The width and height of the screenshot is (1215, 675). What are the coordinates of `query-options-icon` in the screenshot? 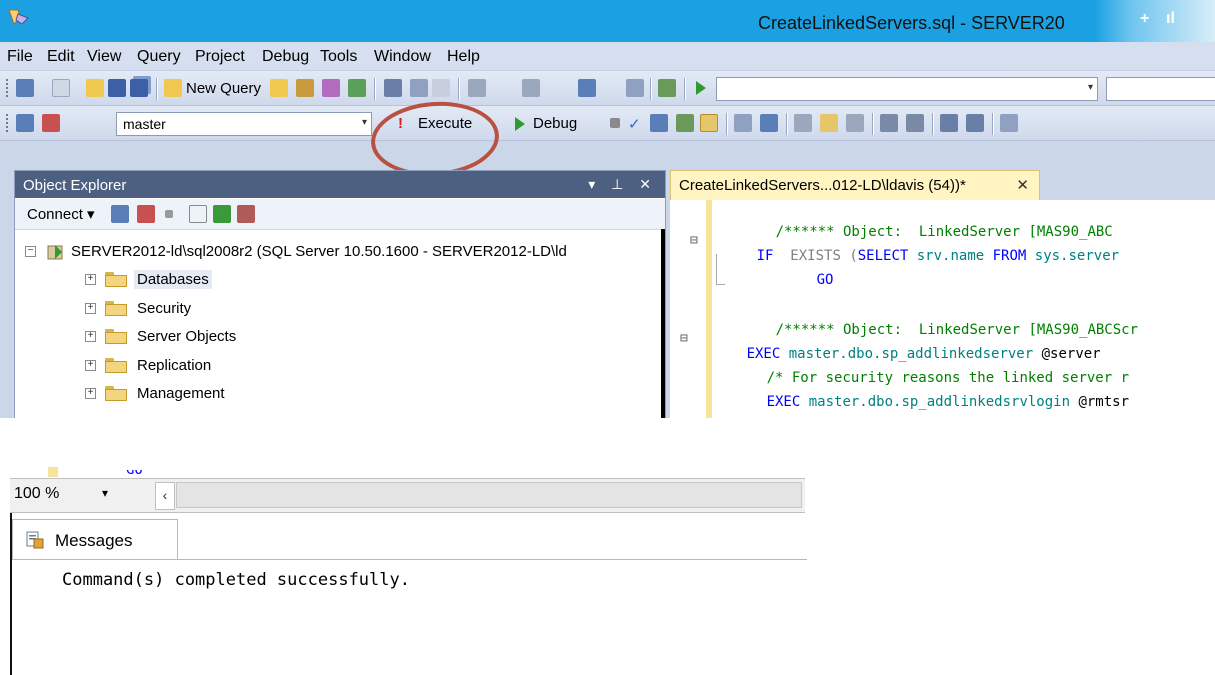 It's located at (685, 123).